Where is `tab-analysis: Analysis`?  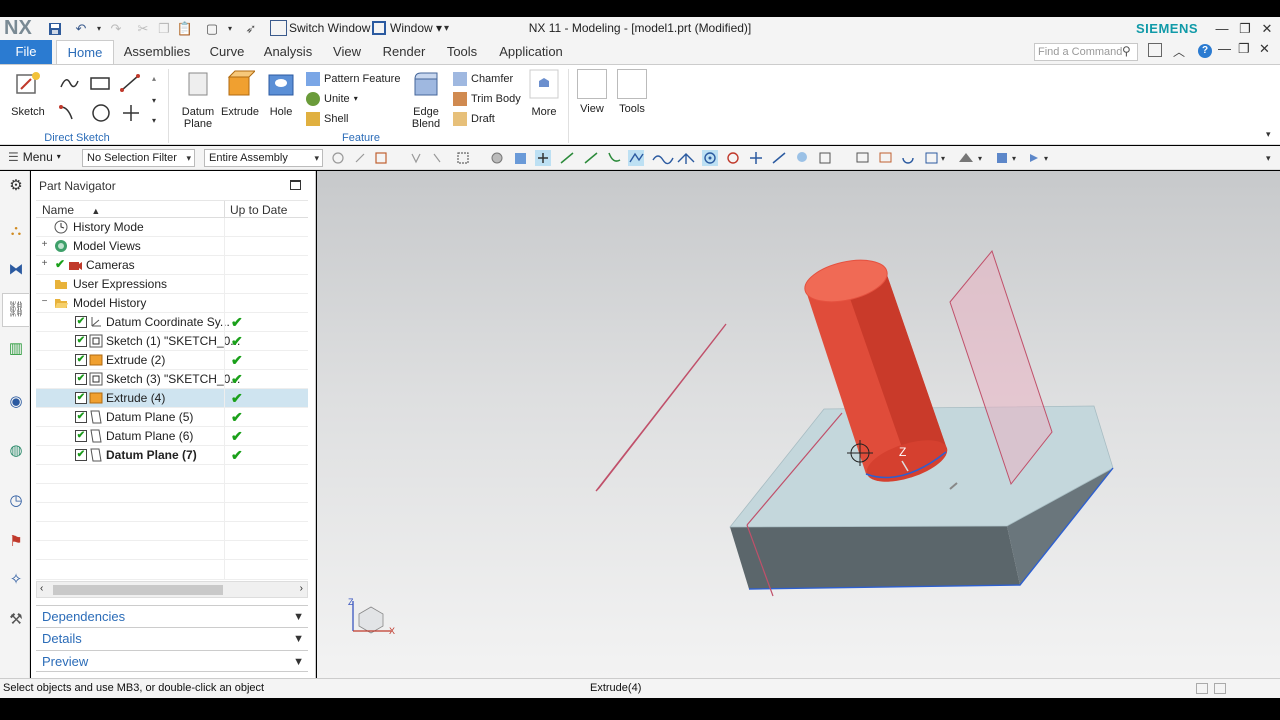
tab-analysis: Analysis is located at coordinates (288, 52).